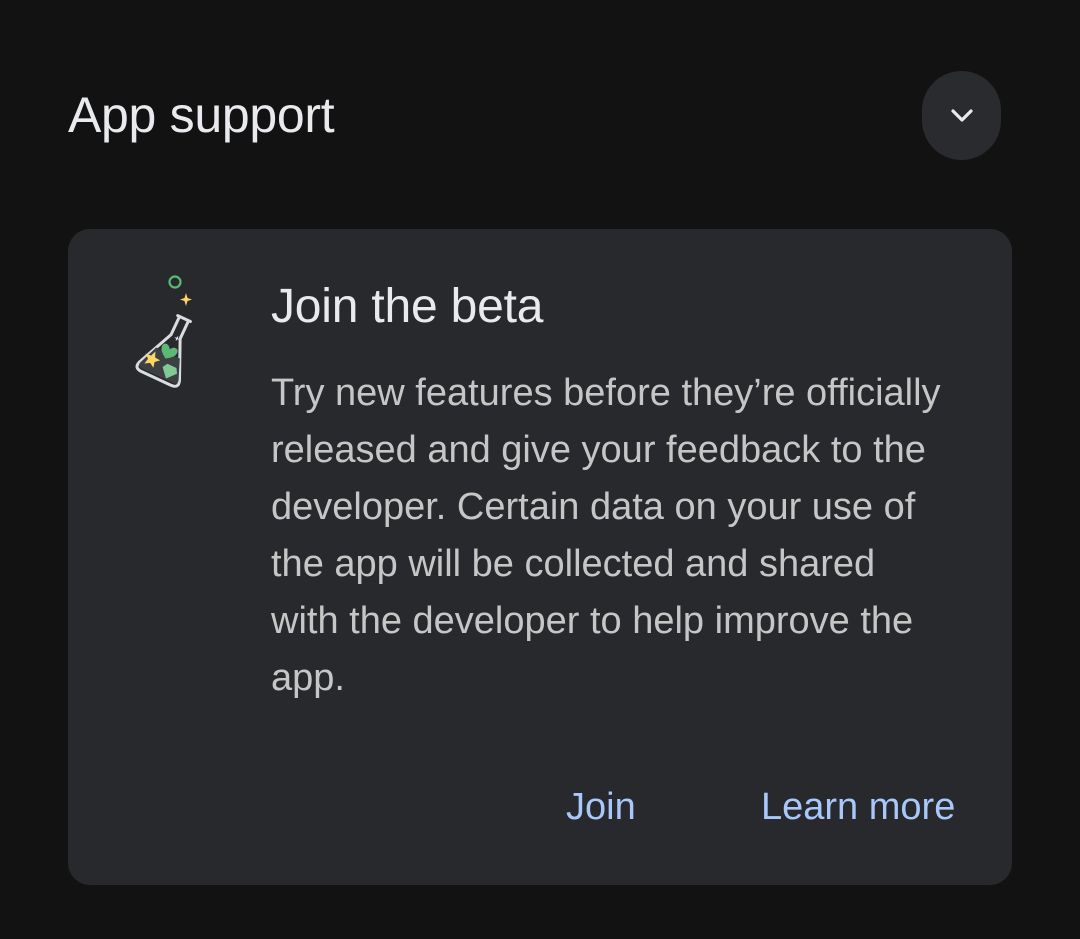 The width and height of the screenshot is (1080, 939). What do you see at coordinates (163, 331) in the screenshot?
I see `beta-flask-icon` at bounding box center [163, 331].